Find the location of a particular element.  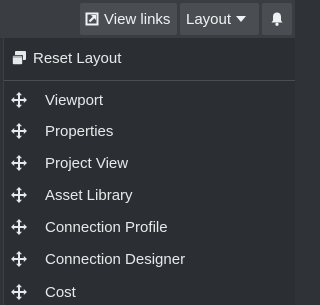

menu-item-connection-profile: Connection Profile is located at coordinates (146, 227).